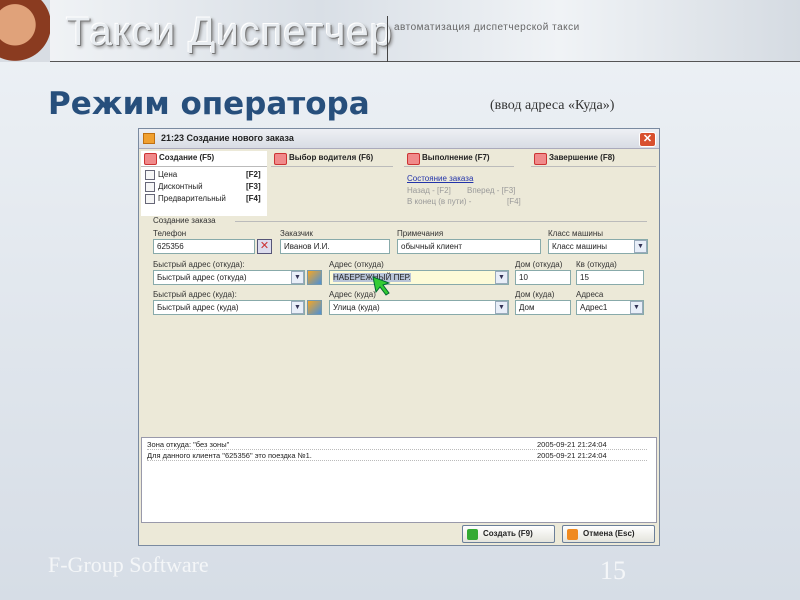 This screenshot has width=800, height=600. What do you see at coordinates (429, 190) in the screenshot?
I see `back-hint: Назад - [F2]` at bounding box center [429, 190].